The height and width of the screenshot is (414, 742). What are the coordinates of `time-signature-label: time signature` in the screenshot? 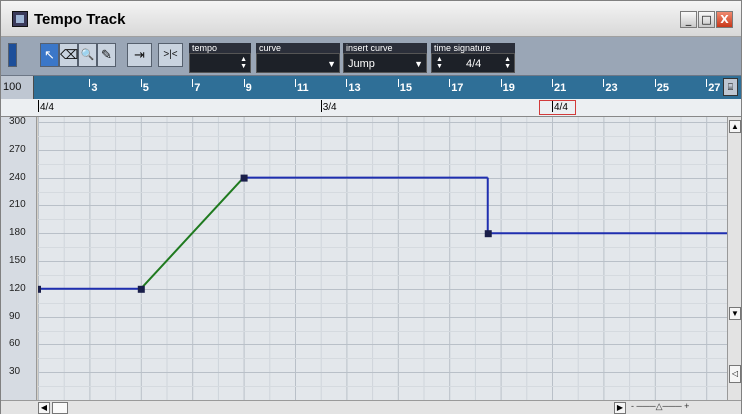 It's located at (473, 48).